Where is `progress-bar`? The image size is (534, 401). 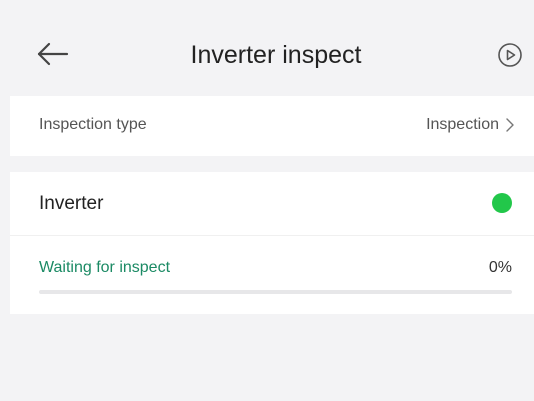 progress-bar is located at coordinates (275, 292).